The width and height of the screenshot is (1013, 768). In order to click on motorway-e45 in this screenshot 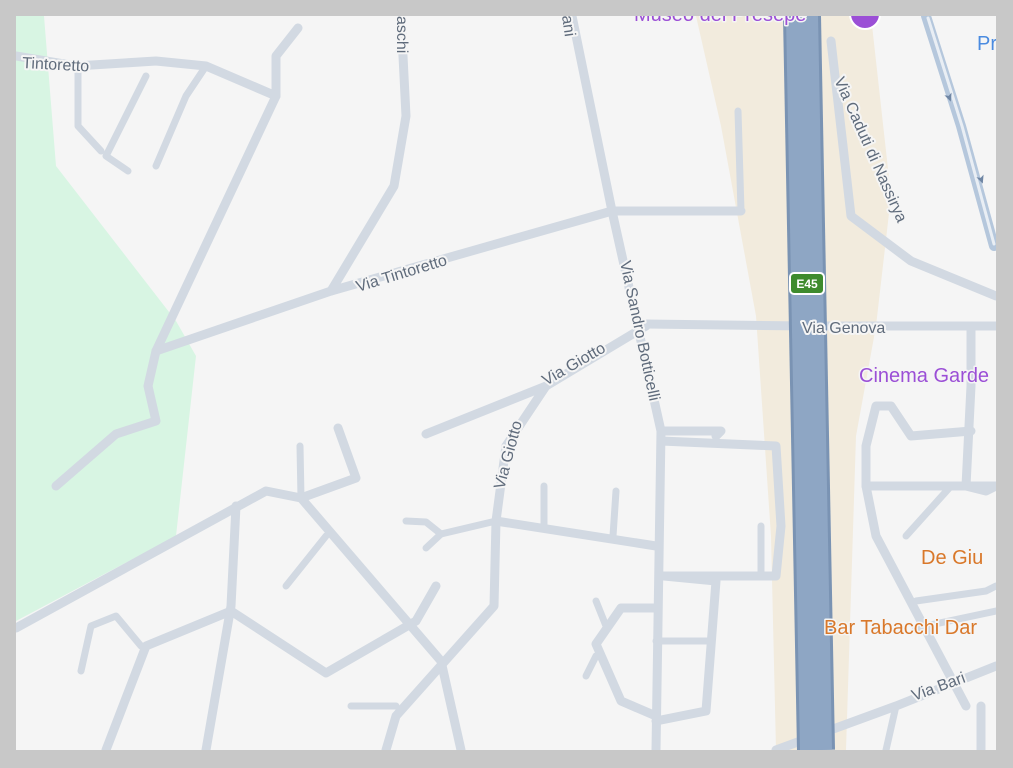, I will do `click(809, 383)`.